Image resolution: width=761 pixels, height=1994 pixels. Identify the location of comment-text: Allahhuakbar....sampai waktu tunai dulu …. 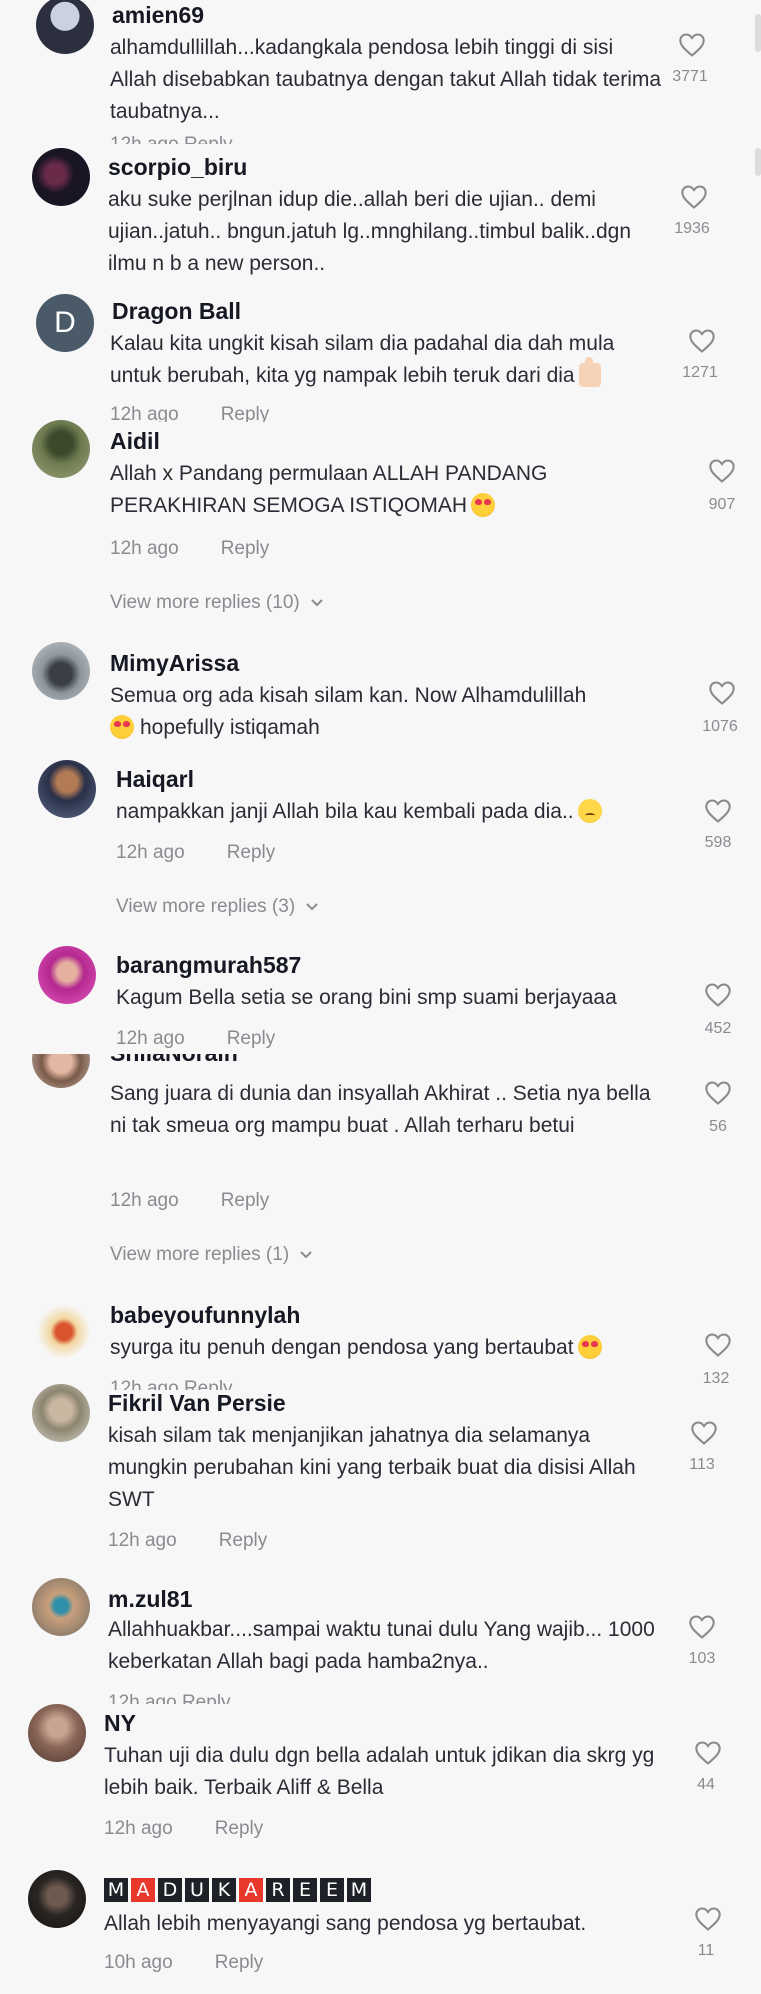
(381, 1645).